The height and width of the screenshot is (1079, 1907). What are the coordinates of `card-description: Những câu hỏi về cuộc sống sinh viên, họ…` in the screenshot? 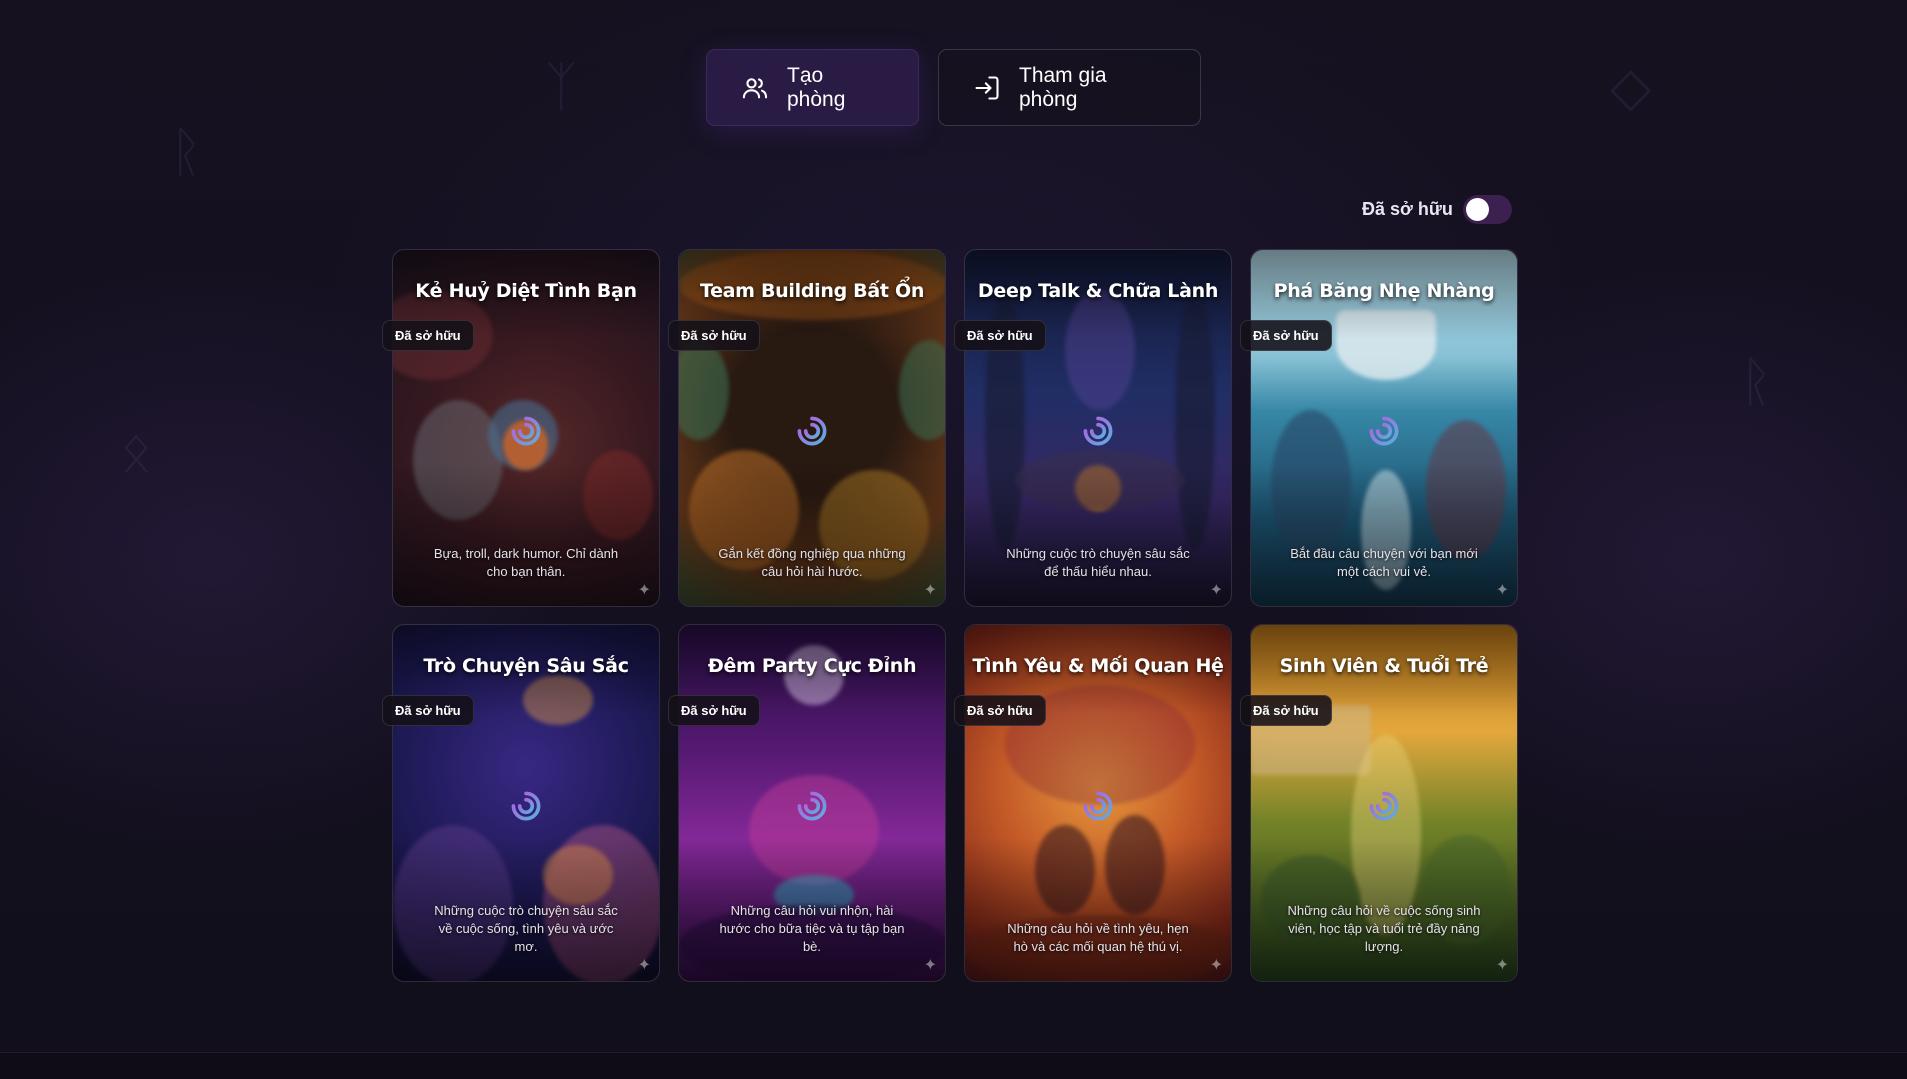 It's located at (1384, 928).